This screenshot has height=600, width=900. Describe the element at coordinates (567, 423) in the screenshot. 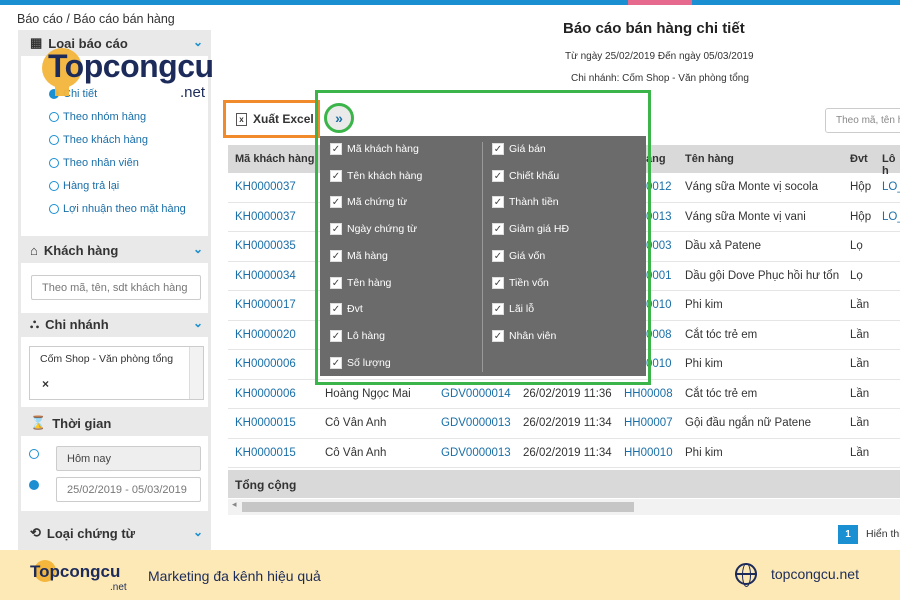

I see `cell-doc-date: 26/02/2019 11:34` at that location.